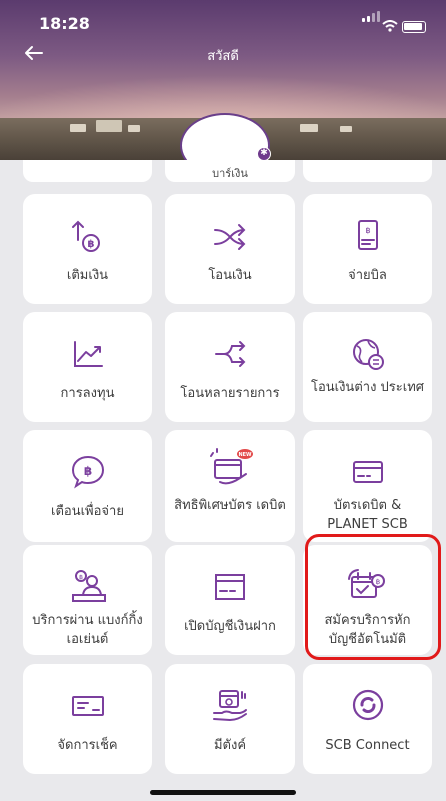  Describe the element at coordinates (87, 706) in the screenshot. I see `cheque-icon` at that location.